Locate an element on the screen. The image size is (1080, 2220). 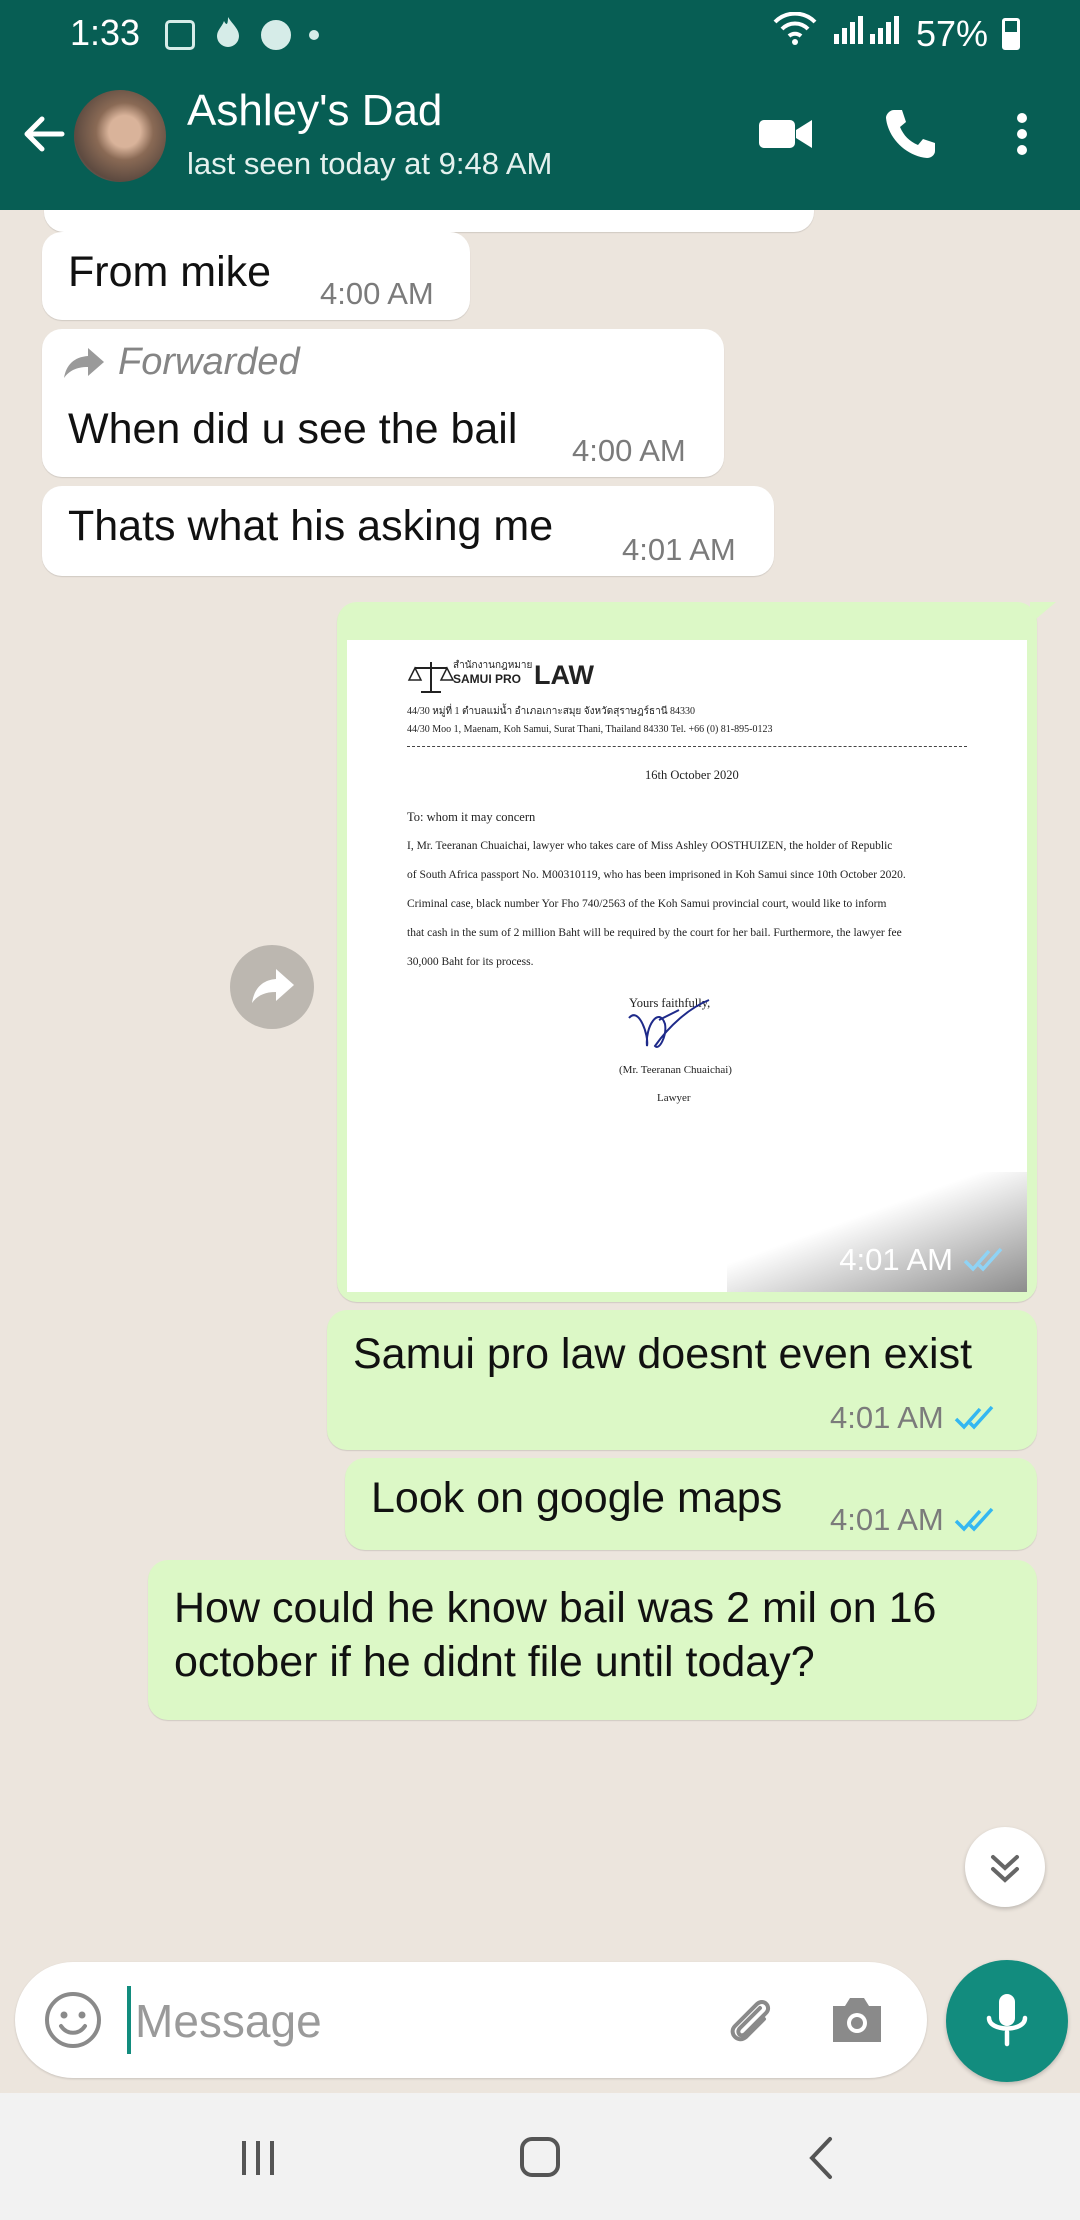
document-signatory: (Mr. Teeranan Chuaichai) is located at coordinates (675, 1070).